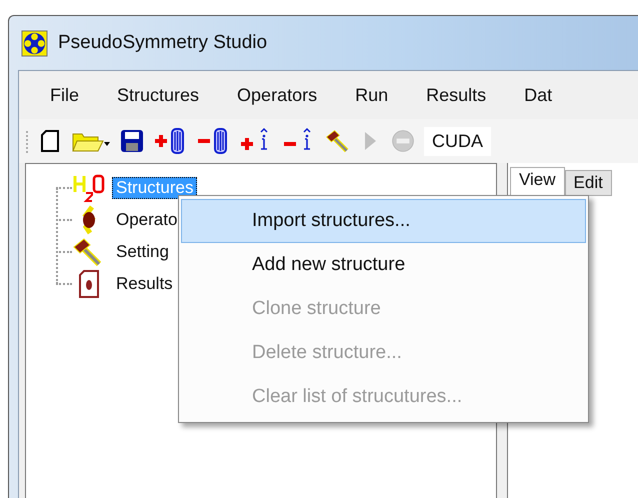 The image size is (638, 498). Describe the element at coordinates (142, 252) in the screenshot. I see `tree-item: Setting` at that location.